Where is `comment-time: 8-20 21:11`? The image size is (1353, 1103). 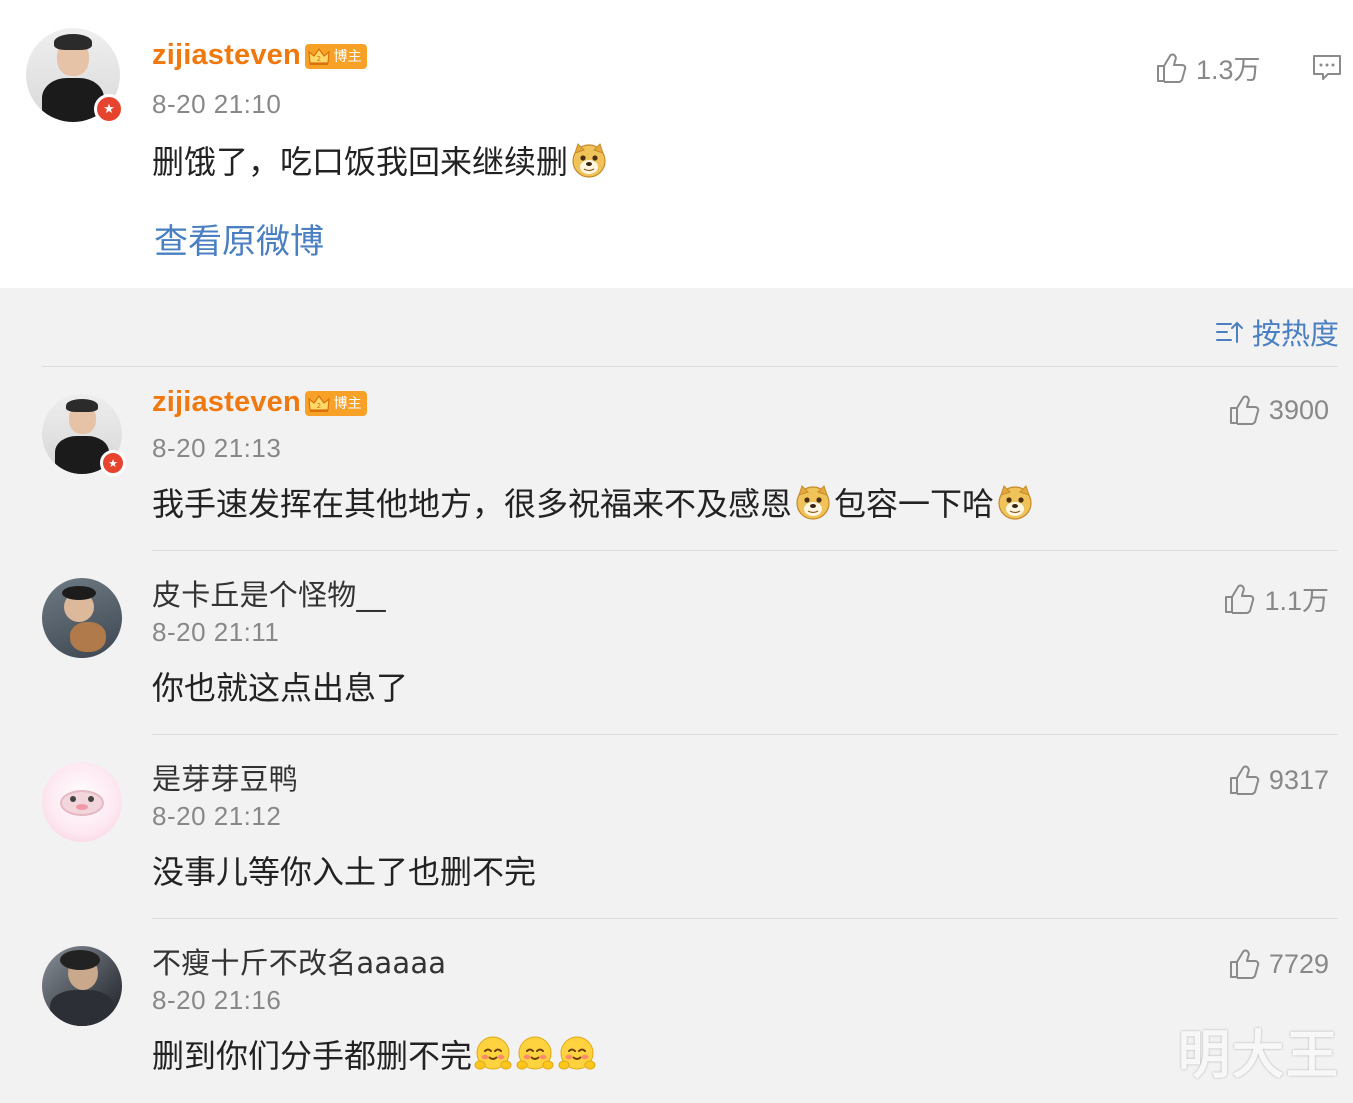 comment-time: 8-20 21:11 is located at coordinates (216, 632).